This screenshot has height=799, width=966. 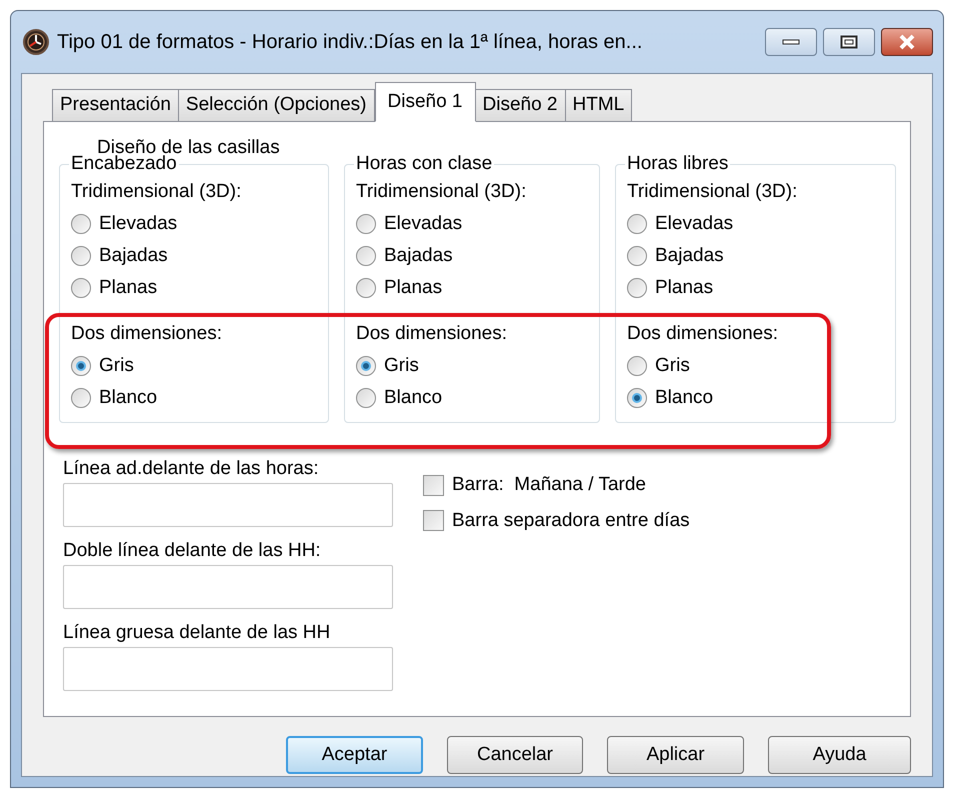 I want to click on field-label: Línea gruesa delante de las HH, so click(x=197, y=633).